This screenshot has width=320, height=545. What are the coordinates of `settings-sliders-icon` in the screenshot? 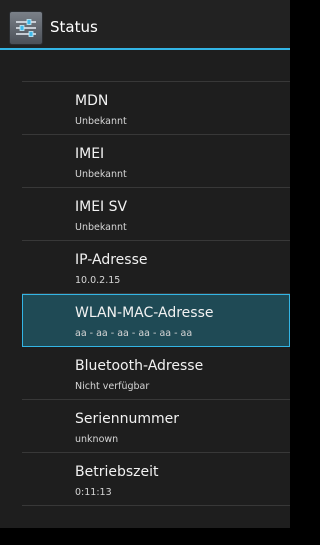 It's located at (26, 28).